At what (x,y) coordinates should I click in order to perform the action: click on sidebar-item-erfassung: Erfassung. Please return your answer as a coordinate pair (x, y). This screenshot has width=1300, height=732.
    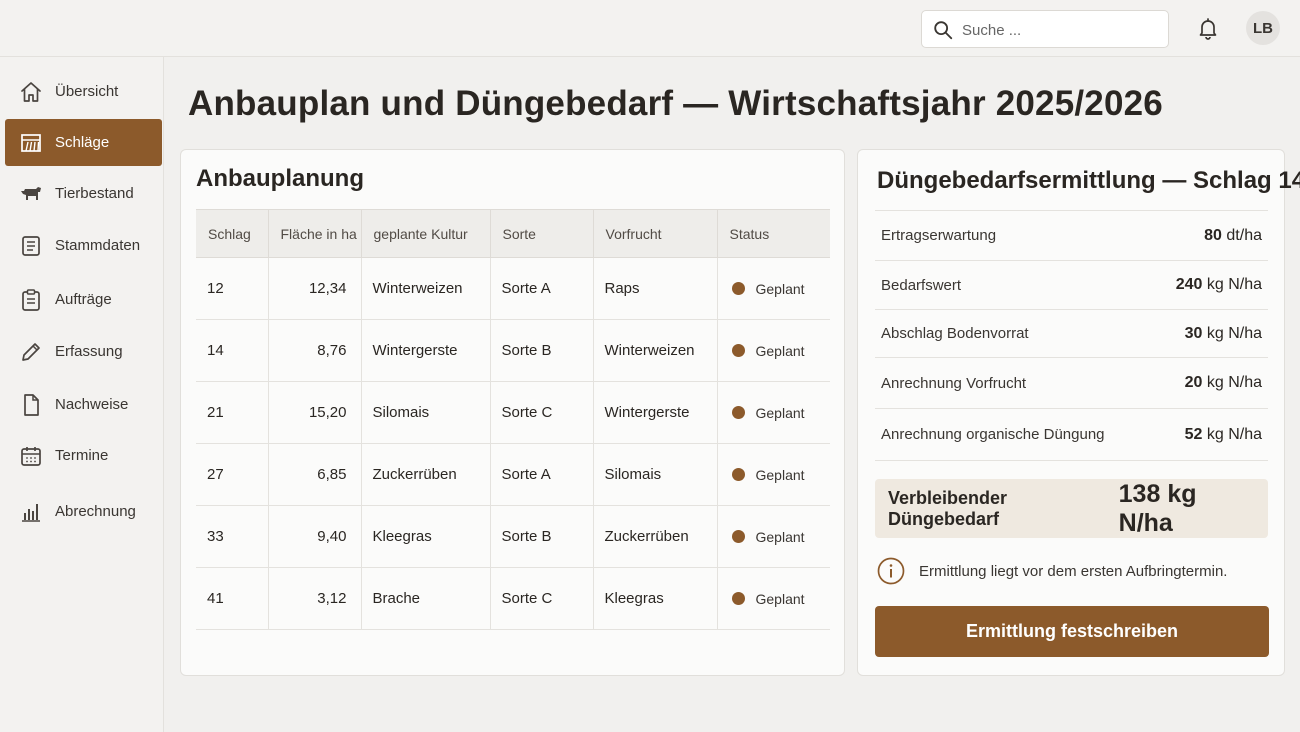
    Looking at the image, I should click on (83, 351).